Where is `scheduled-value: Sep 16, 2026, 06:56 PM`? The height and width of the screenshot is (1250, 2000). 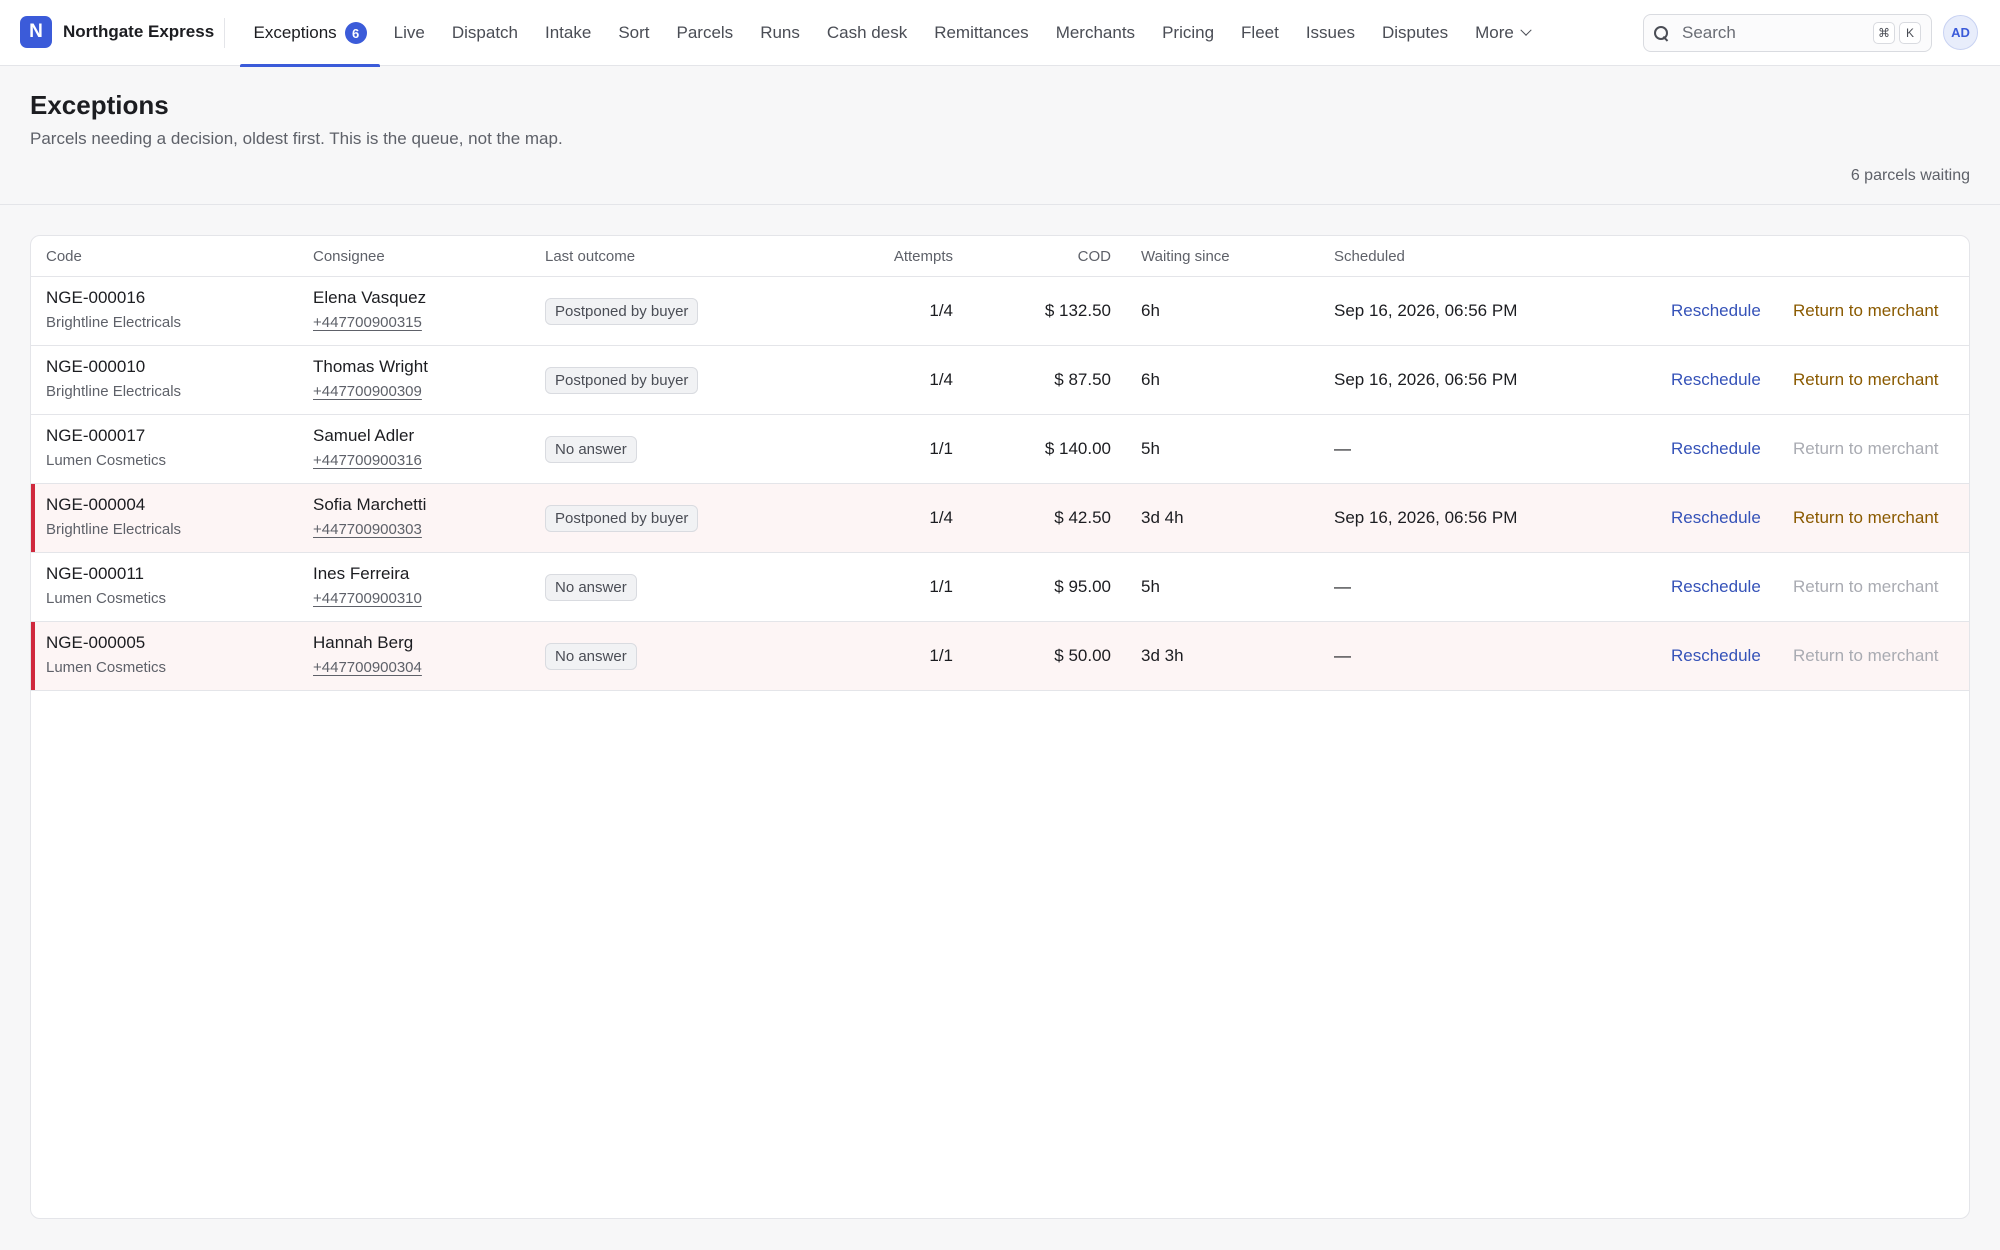
scheduled-value: Sep 16, 2026, 06:56 PM is located at coordinates (1426, 517).